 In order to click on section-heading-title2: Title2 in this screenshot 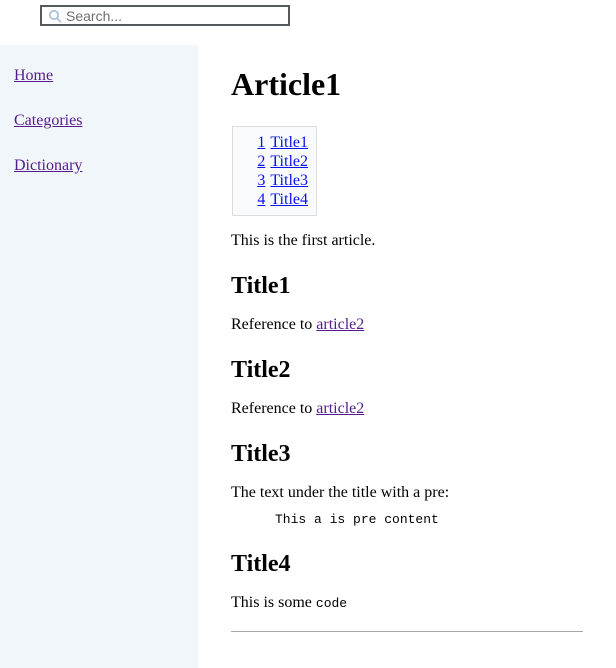, I will do `click(261, 370)`.